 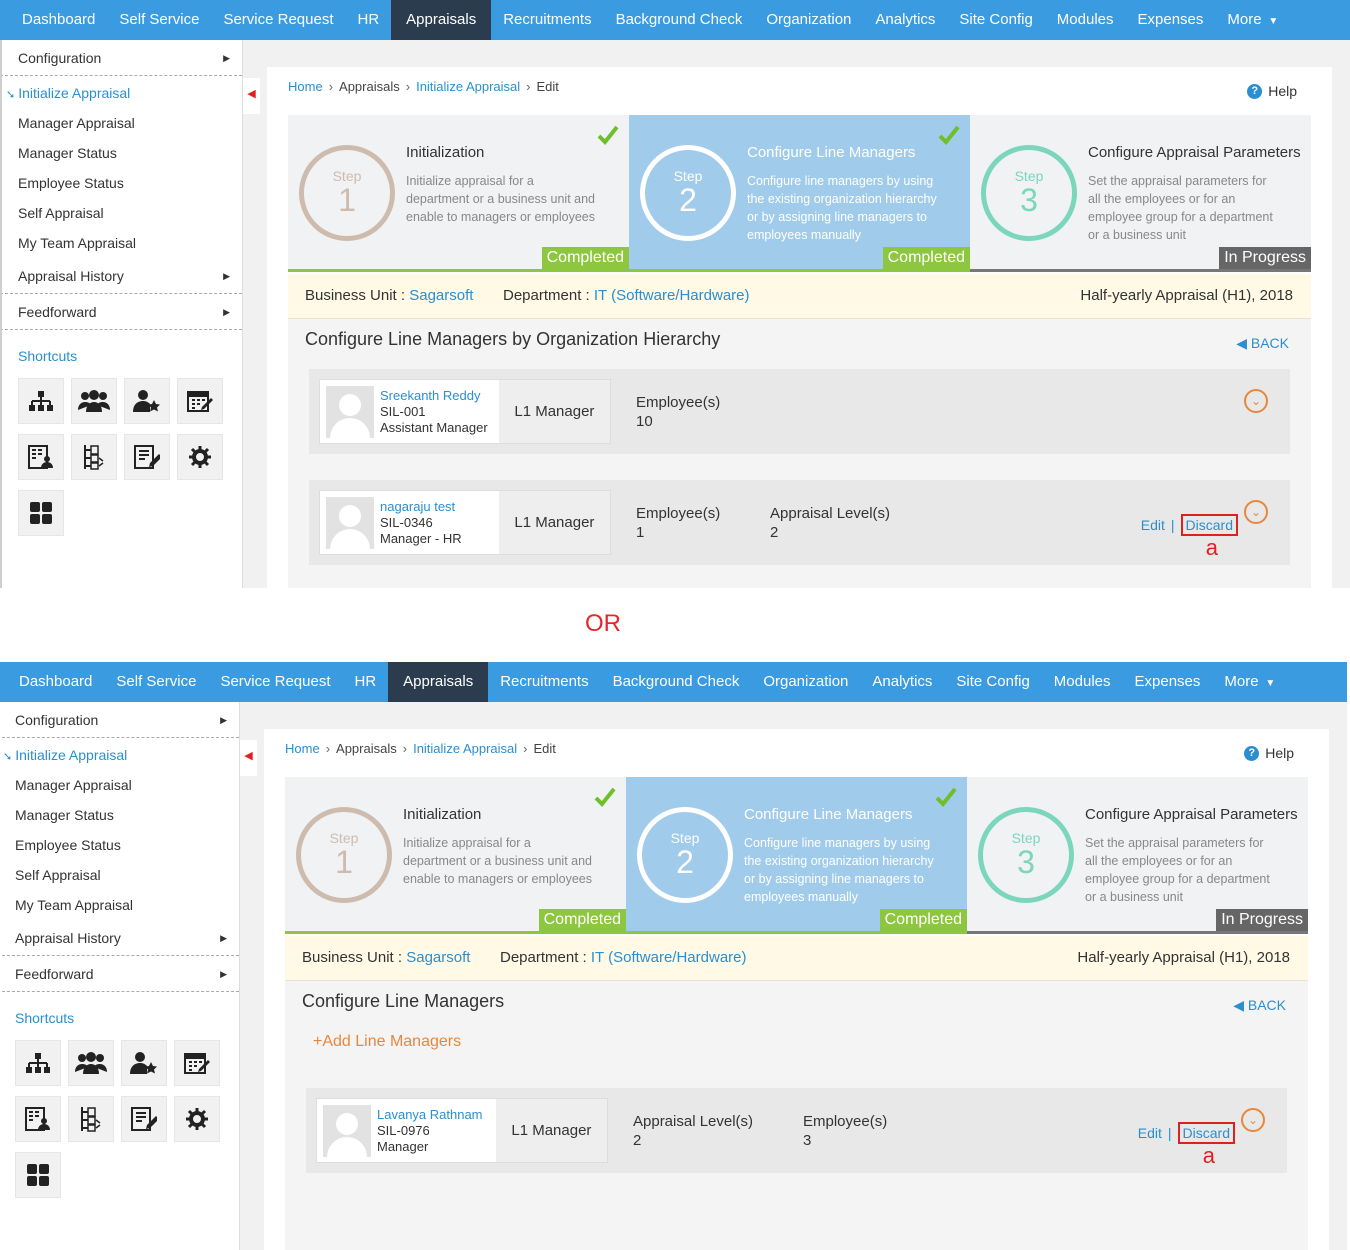 I want to click on caret-down-icon: ▼, so click(x=1272, y=21).